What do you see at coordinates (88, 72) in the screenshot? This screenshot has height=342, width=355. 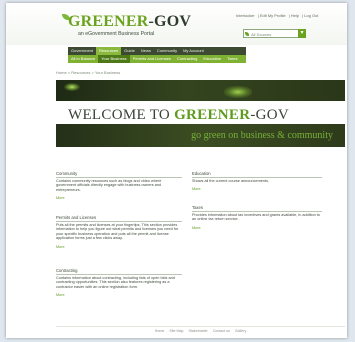 I see `breadcrumb: Home > Resources > Your Business` at bounding box center [88, 72].